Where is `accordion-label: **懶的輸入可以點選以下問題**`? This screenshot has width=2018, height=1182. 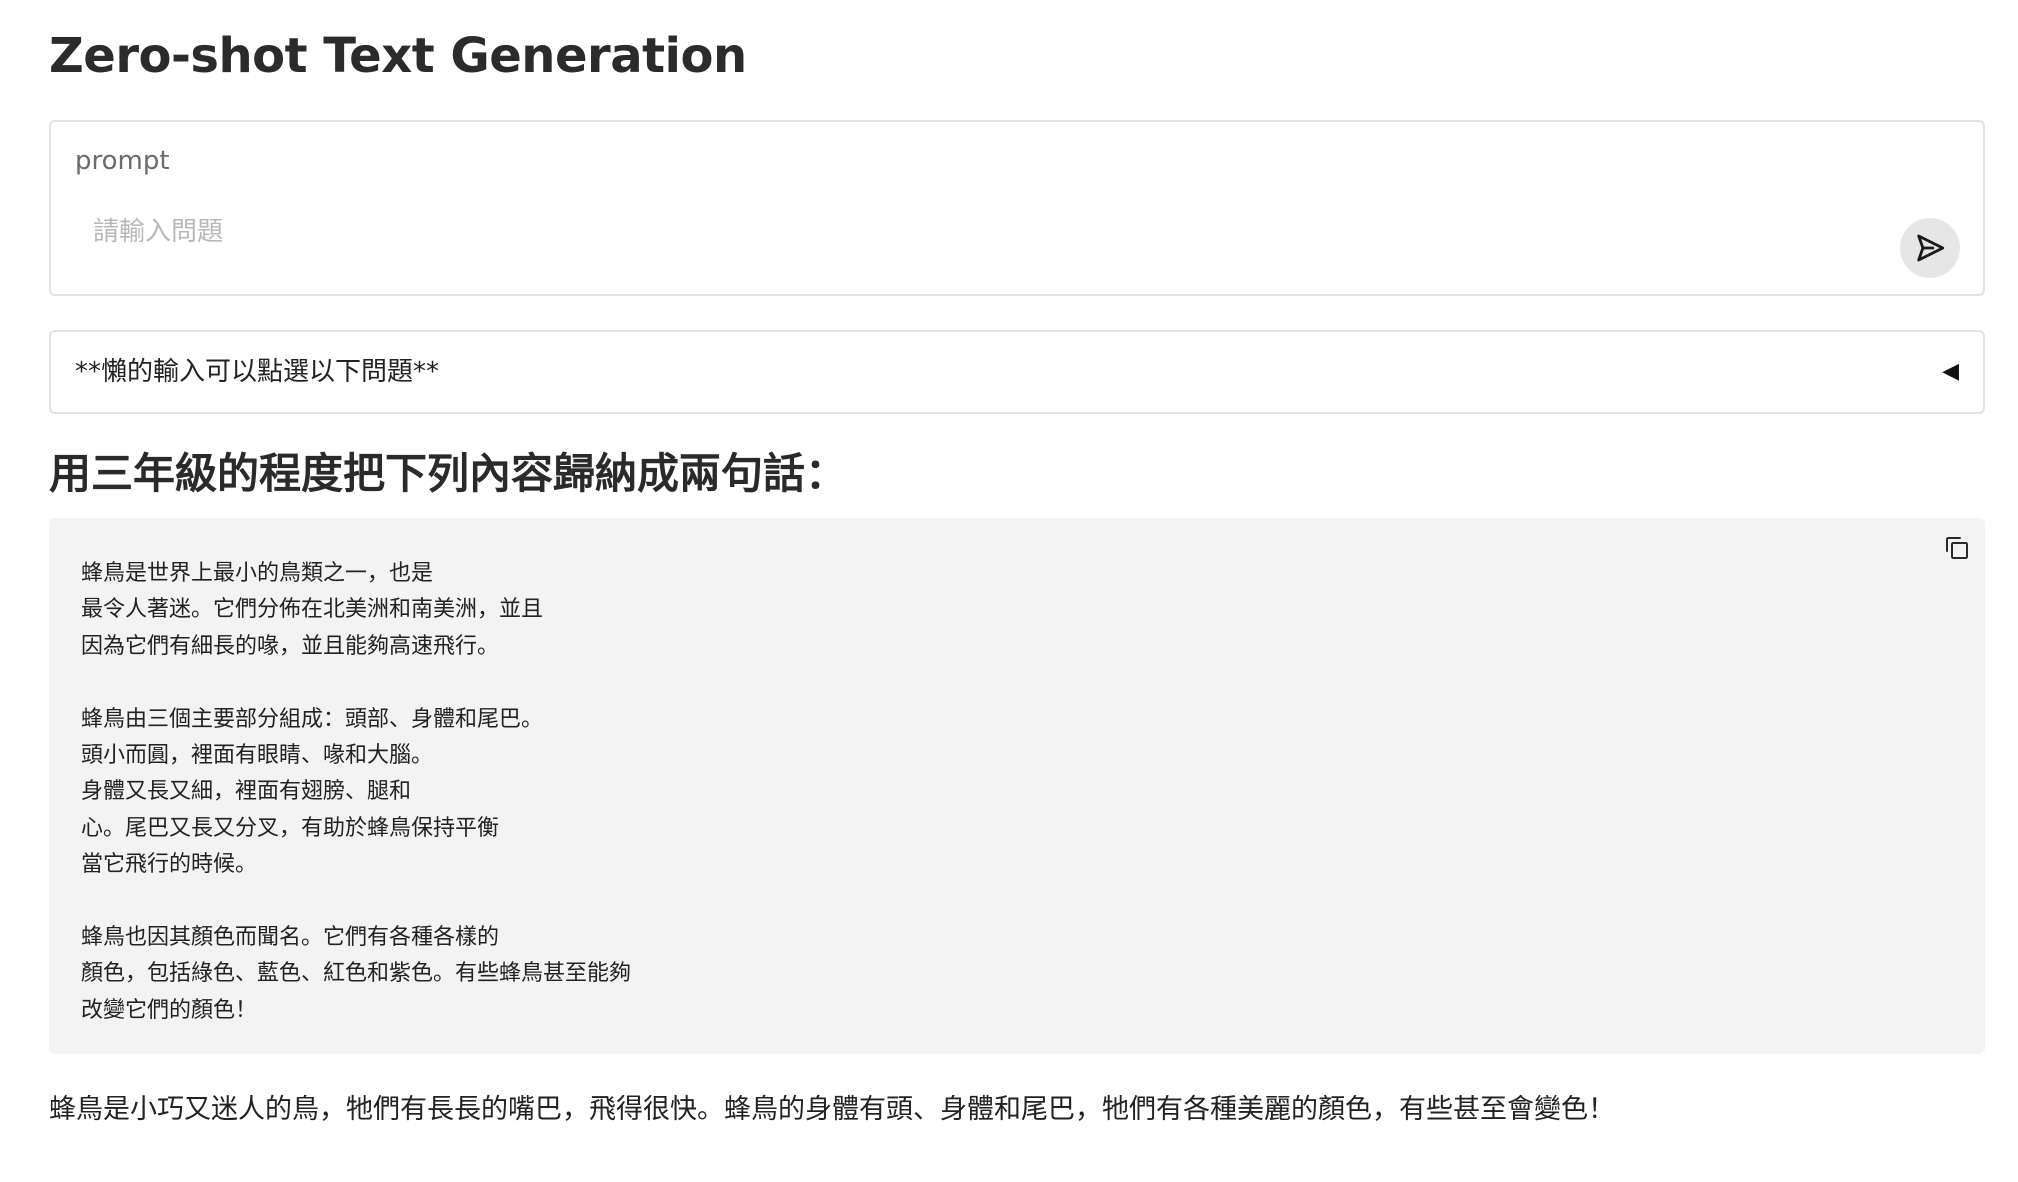
accordion-label: **懶的輸入可以點選以下問題** is located at coordinates (257, 372).